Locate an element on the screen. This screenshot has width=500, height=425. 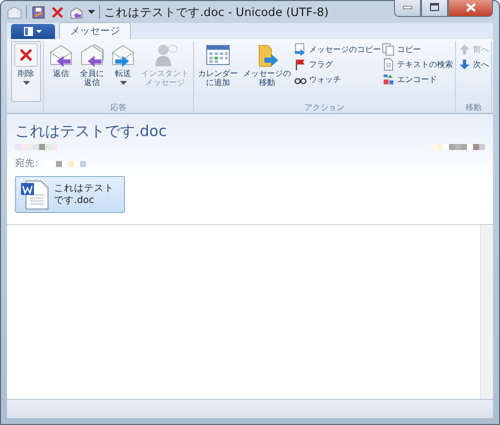
minimize-button is located at coordinates (407, 8).